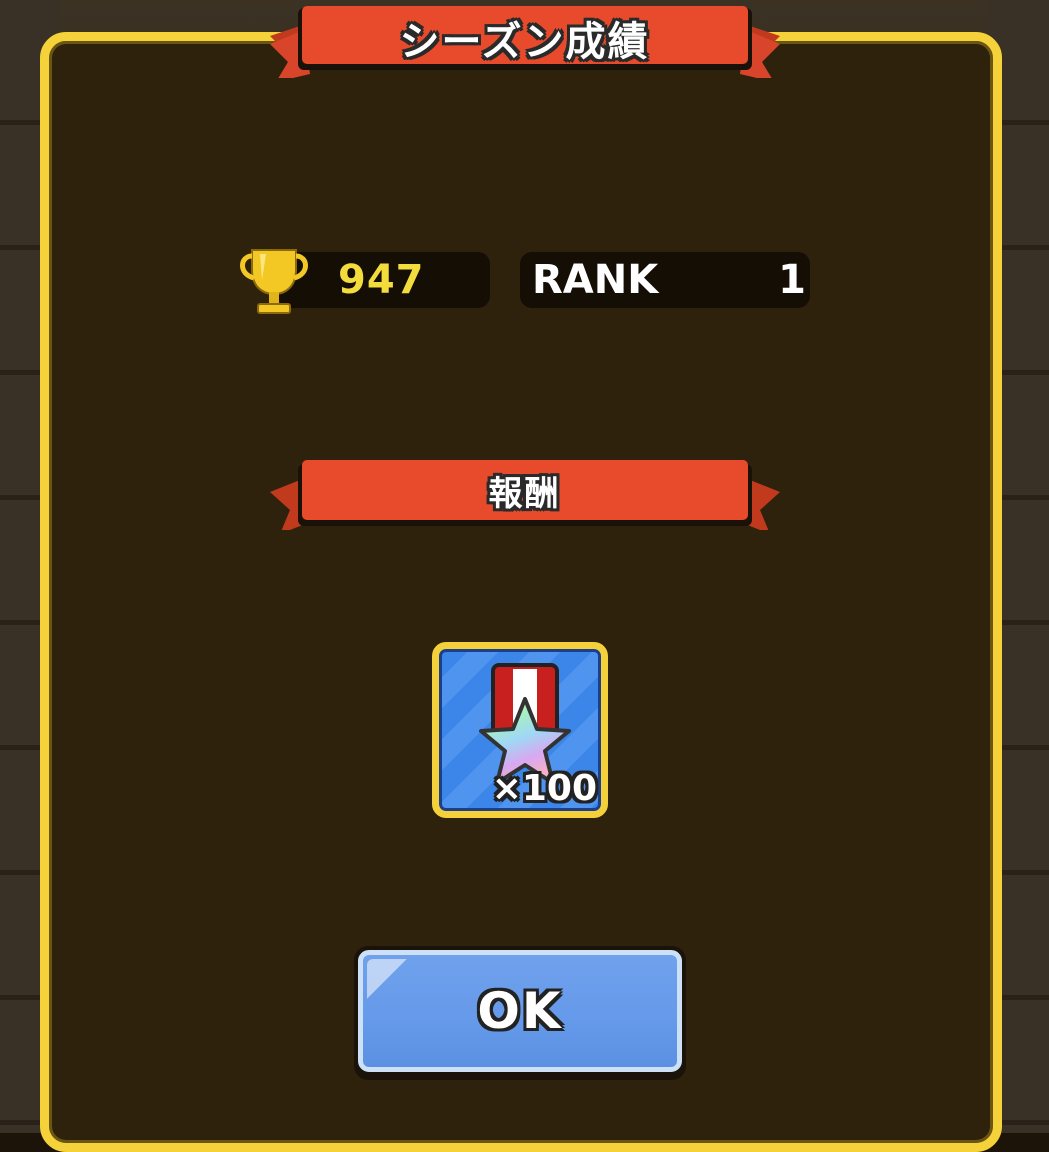 This screenshot has height=1152, width=1049. Describe the element at coordinates (387, 979) in the screenshot. I see `button-shine` at that location.